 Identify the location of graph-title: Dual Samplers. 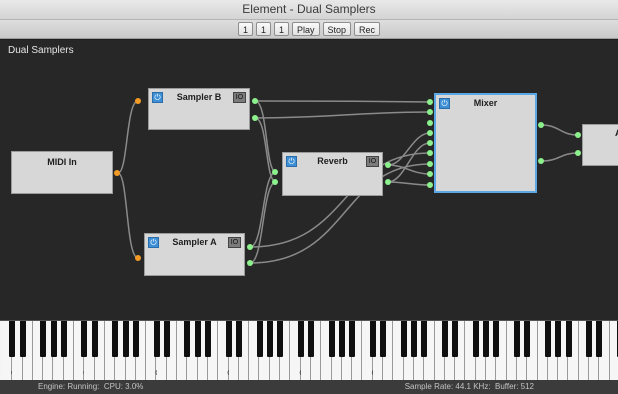
(41, 50).